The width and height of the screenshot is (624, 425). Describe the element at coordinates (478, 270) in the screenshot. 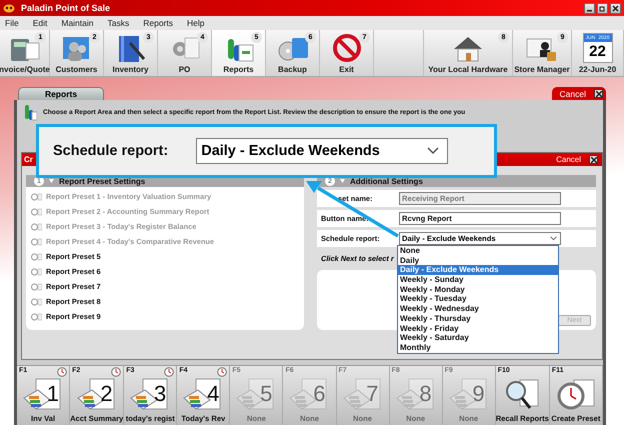

I see `dropdown-option: Daily - Exclude Weekends` at that location.